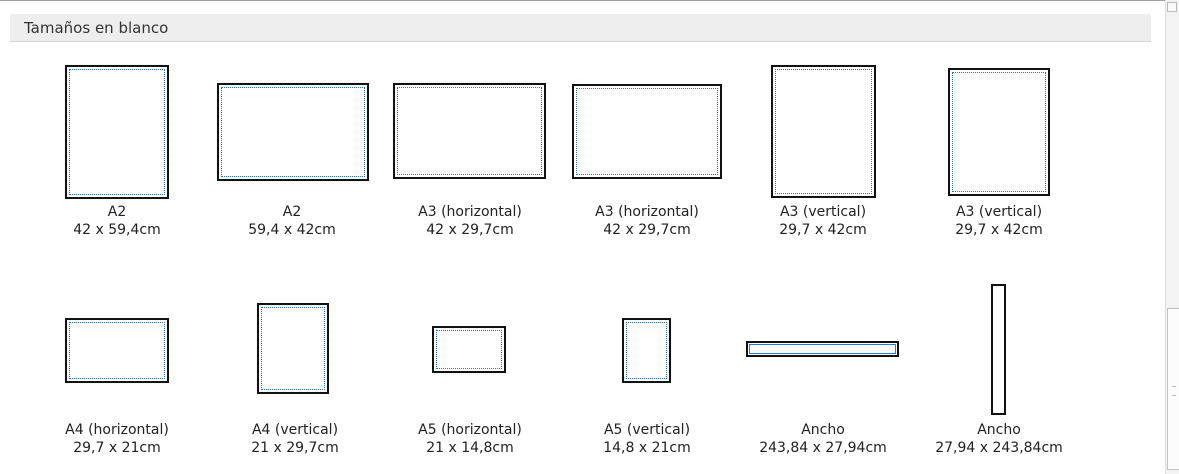 The height and width of the screenshot is (474, 1179). I want to click on scroll-up-button, so click(1172, 7).